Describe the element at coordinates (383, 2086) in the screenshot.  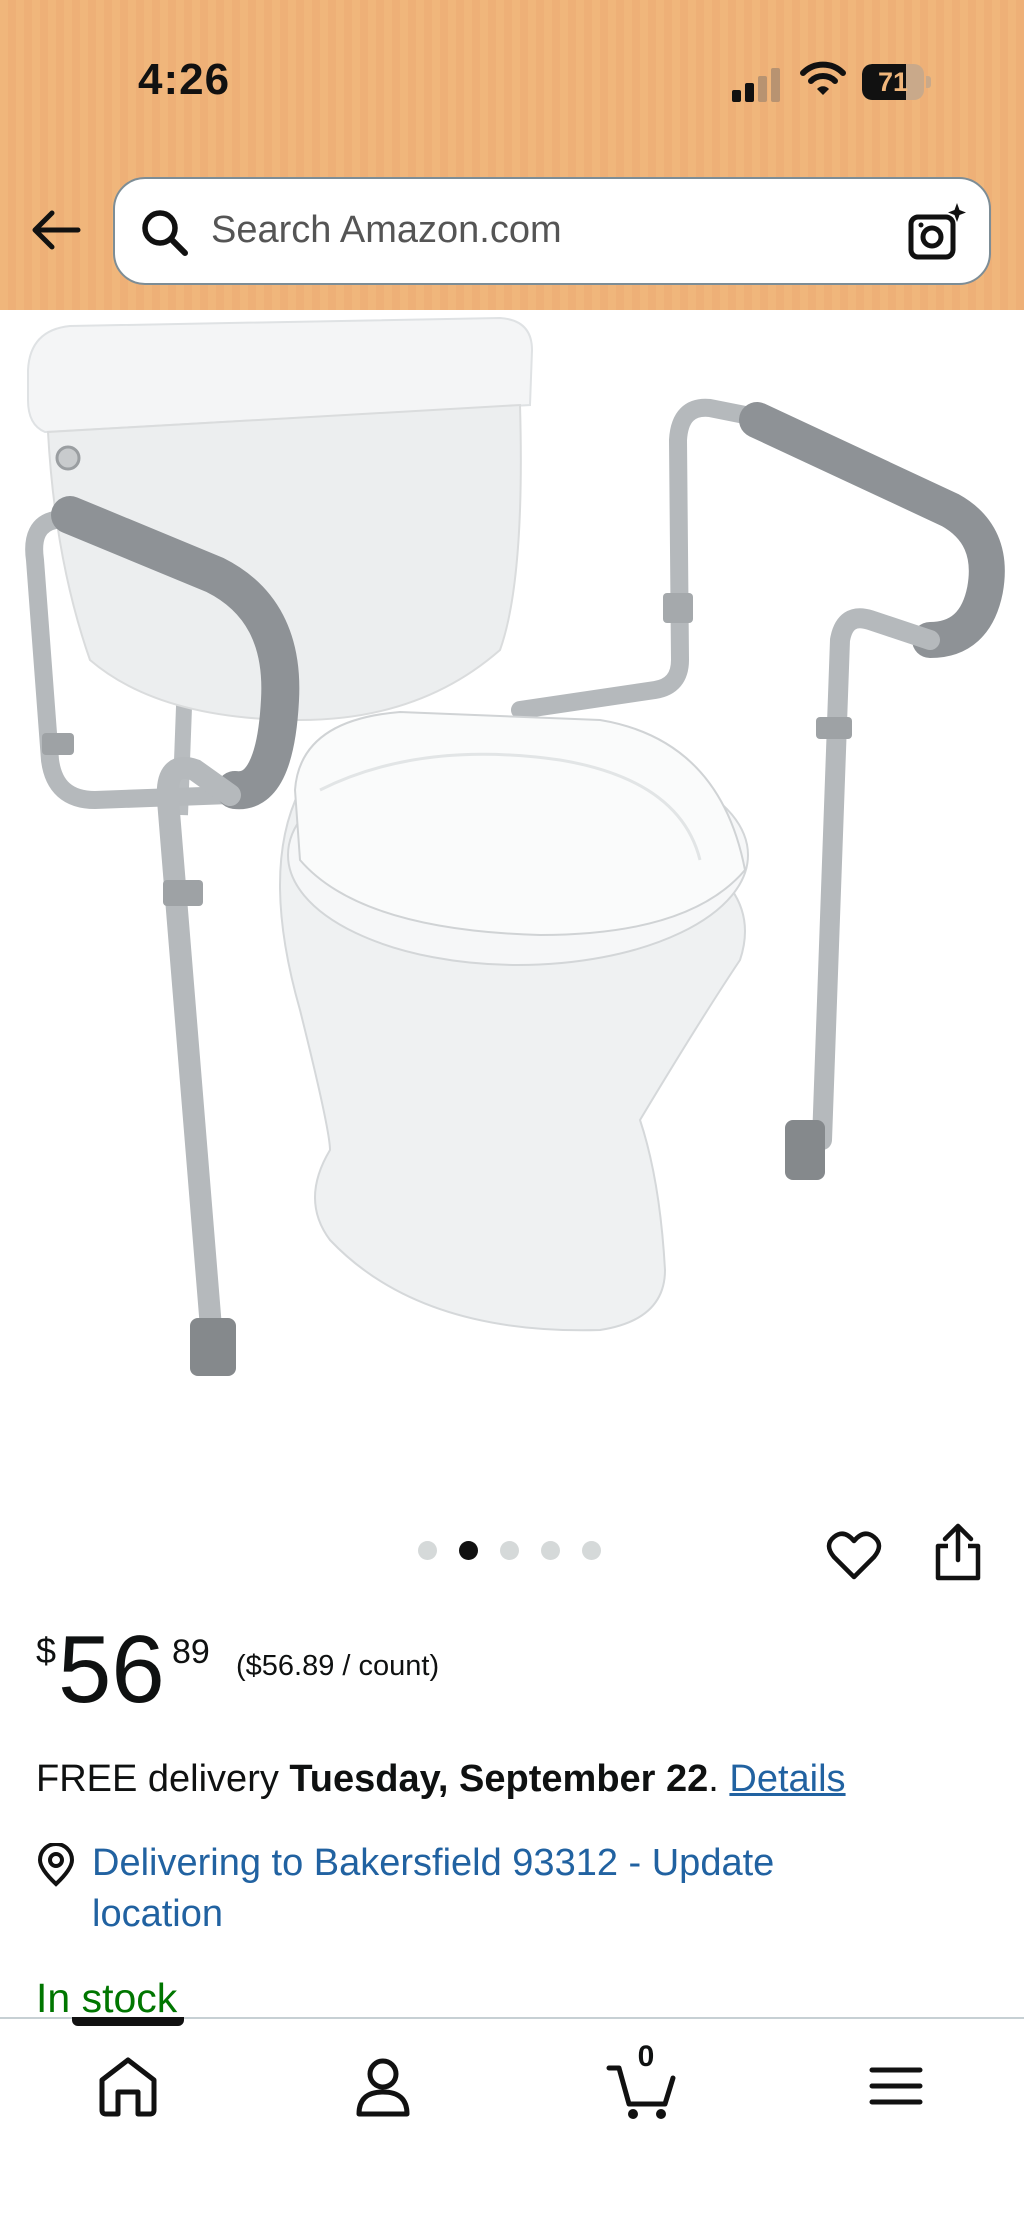
I see `account-icon` at that location.